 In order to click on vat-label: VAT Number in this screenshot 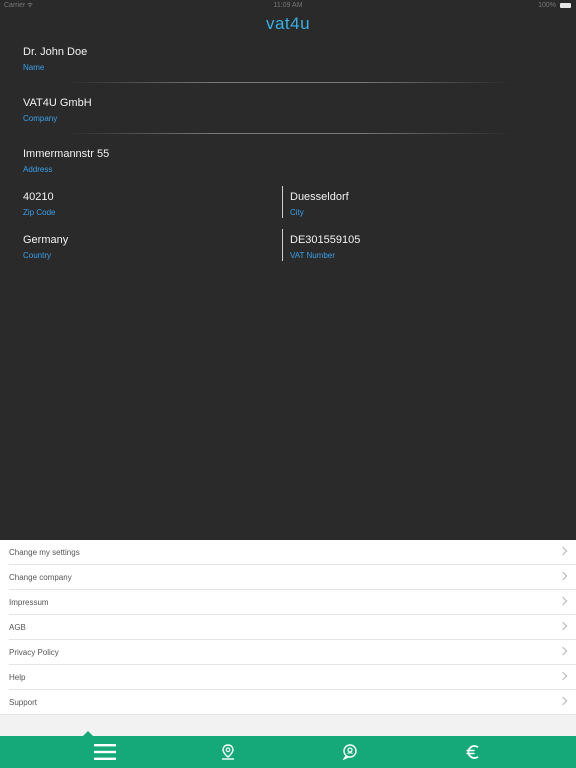, I will do `click(312, 255)`.